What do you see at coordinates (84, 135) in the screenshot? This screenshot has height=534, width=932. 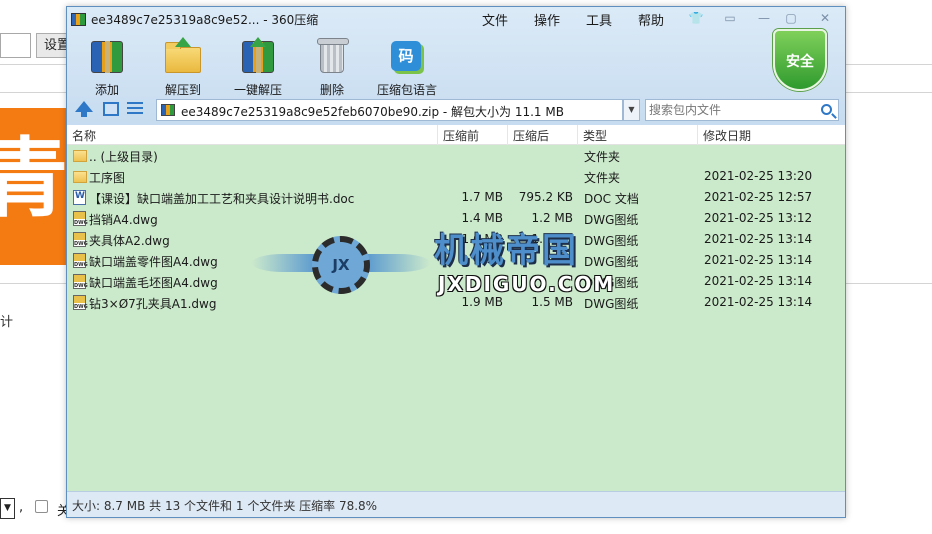 I see `column-name: 名称` at bounding box center [84, 135].